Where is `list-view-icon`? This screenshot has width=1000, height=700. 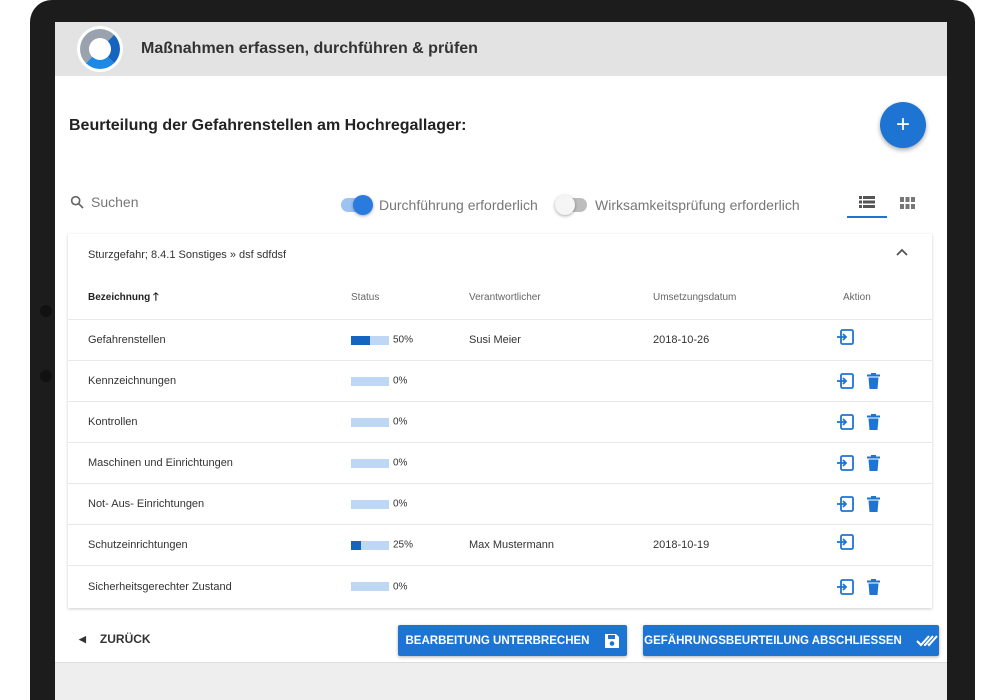
list-view-icon is located at coordinates (867, 202).